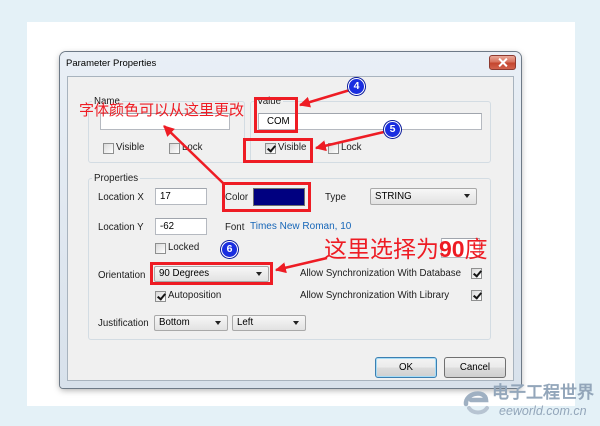  What do you see at coordinates (191, 323) in the screenshot?
I see `justification-vertical-select: Bottom` at bounding box center [191, 323].